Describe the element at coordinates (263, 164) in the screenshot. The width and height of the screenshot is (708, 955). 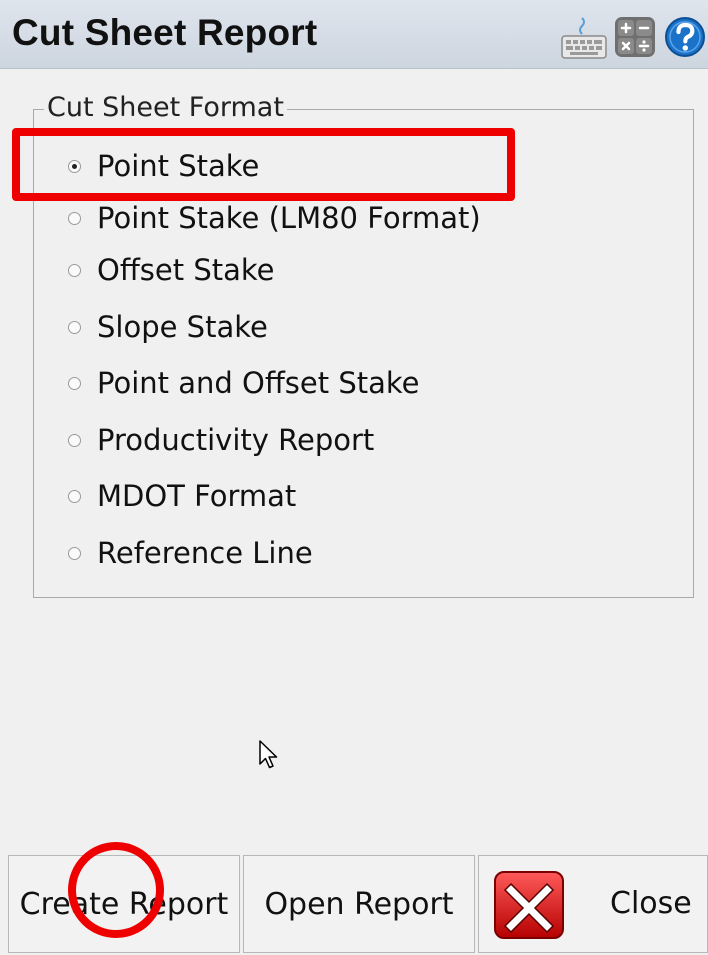
I see `annotation-highlight-rectangle` at that location.